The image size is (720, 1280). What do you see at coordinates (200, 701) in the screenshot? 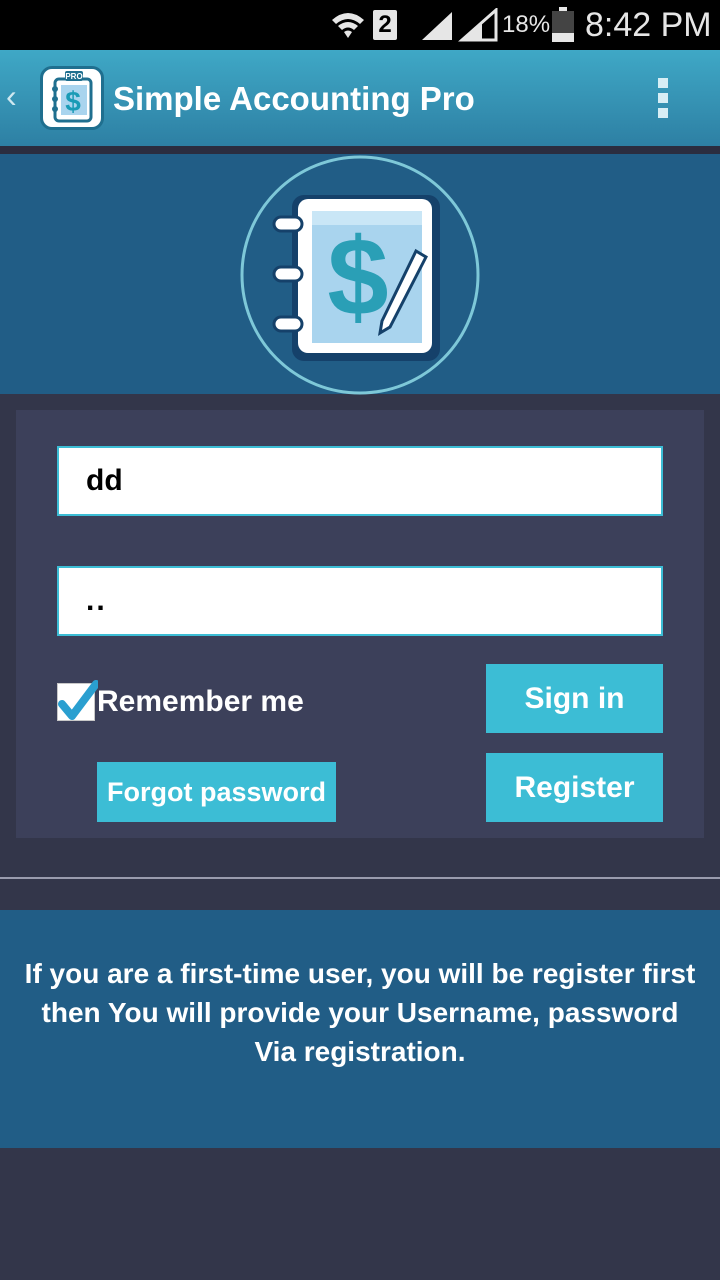
I see `remember-me-label: Remember me` at bounding box center [200, 701].